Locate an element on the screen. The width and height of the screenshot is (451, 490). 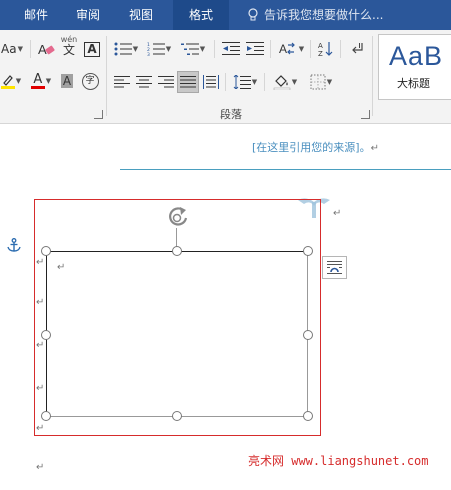
decrease-indent-icon is located at coordinates (231, 48).